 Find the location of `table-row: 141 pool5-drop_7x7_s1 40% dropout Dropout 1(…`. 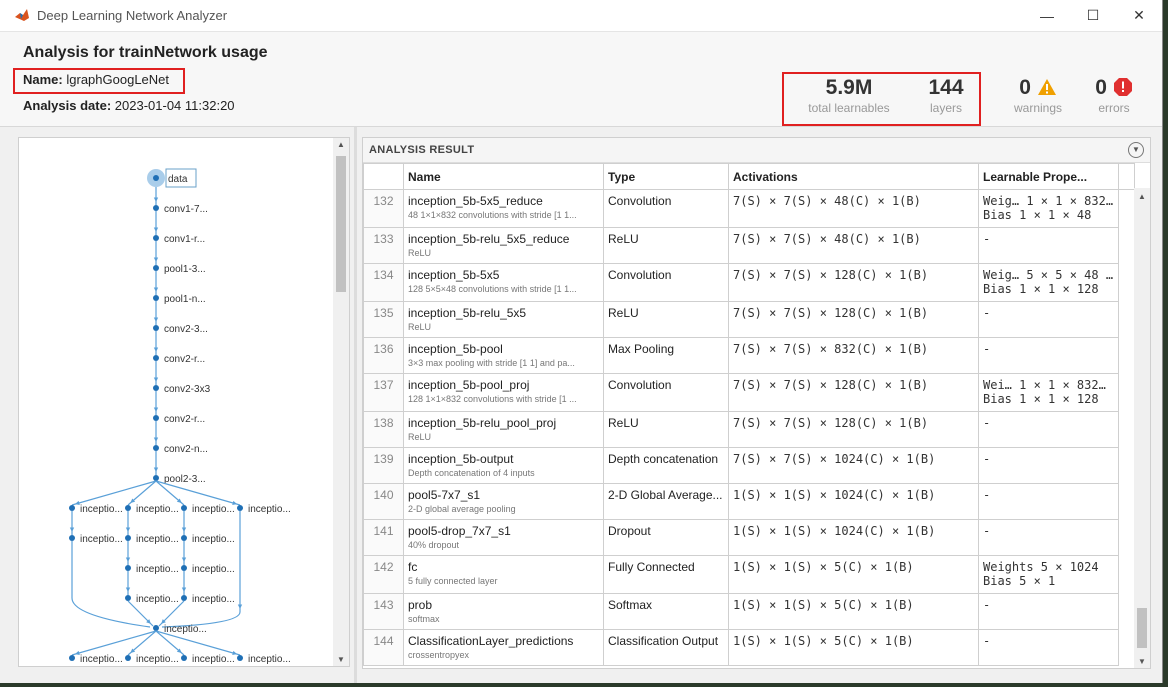

table-row: 141 pool5-drop_7x7_s1 40% dropout Dropout 1(… is located at coordinates (749, 537).